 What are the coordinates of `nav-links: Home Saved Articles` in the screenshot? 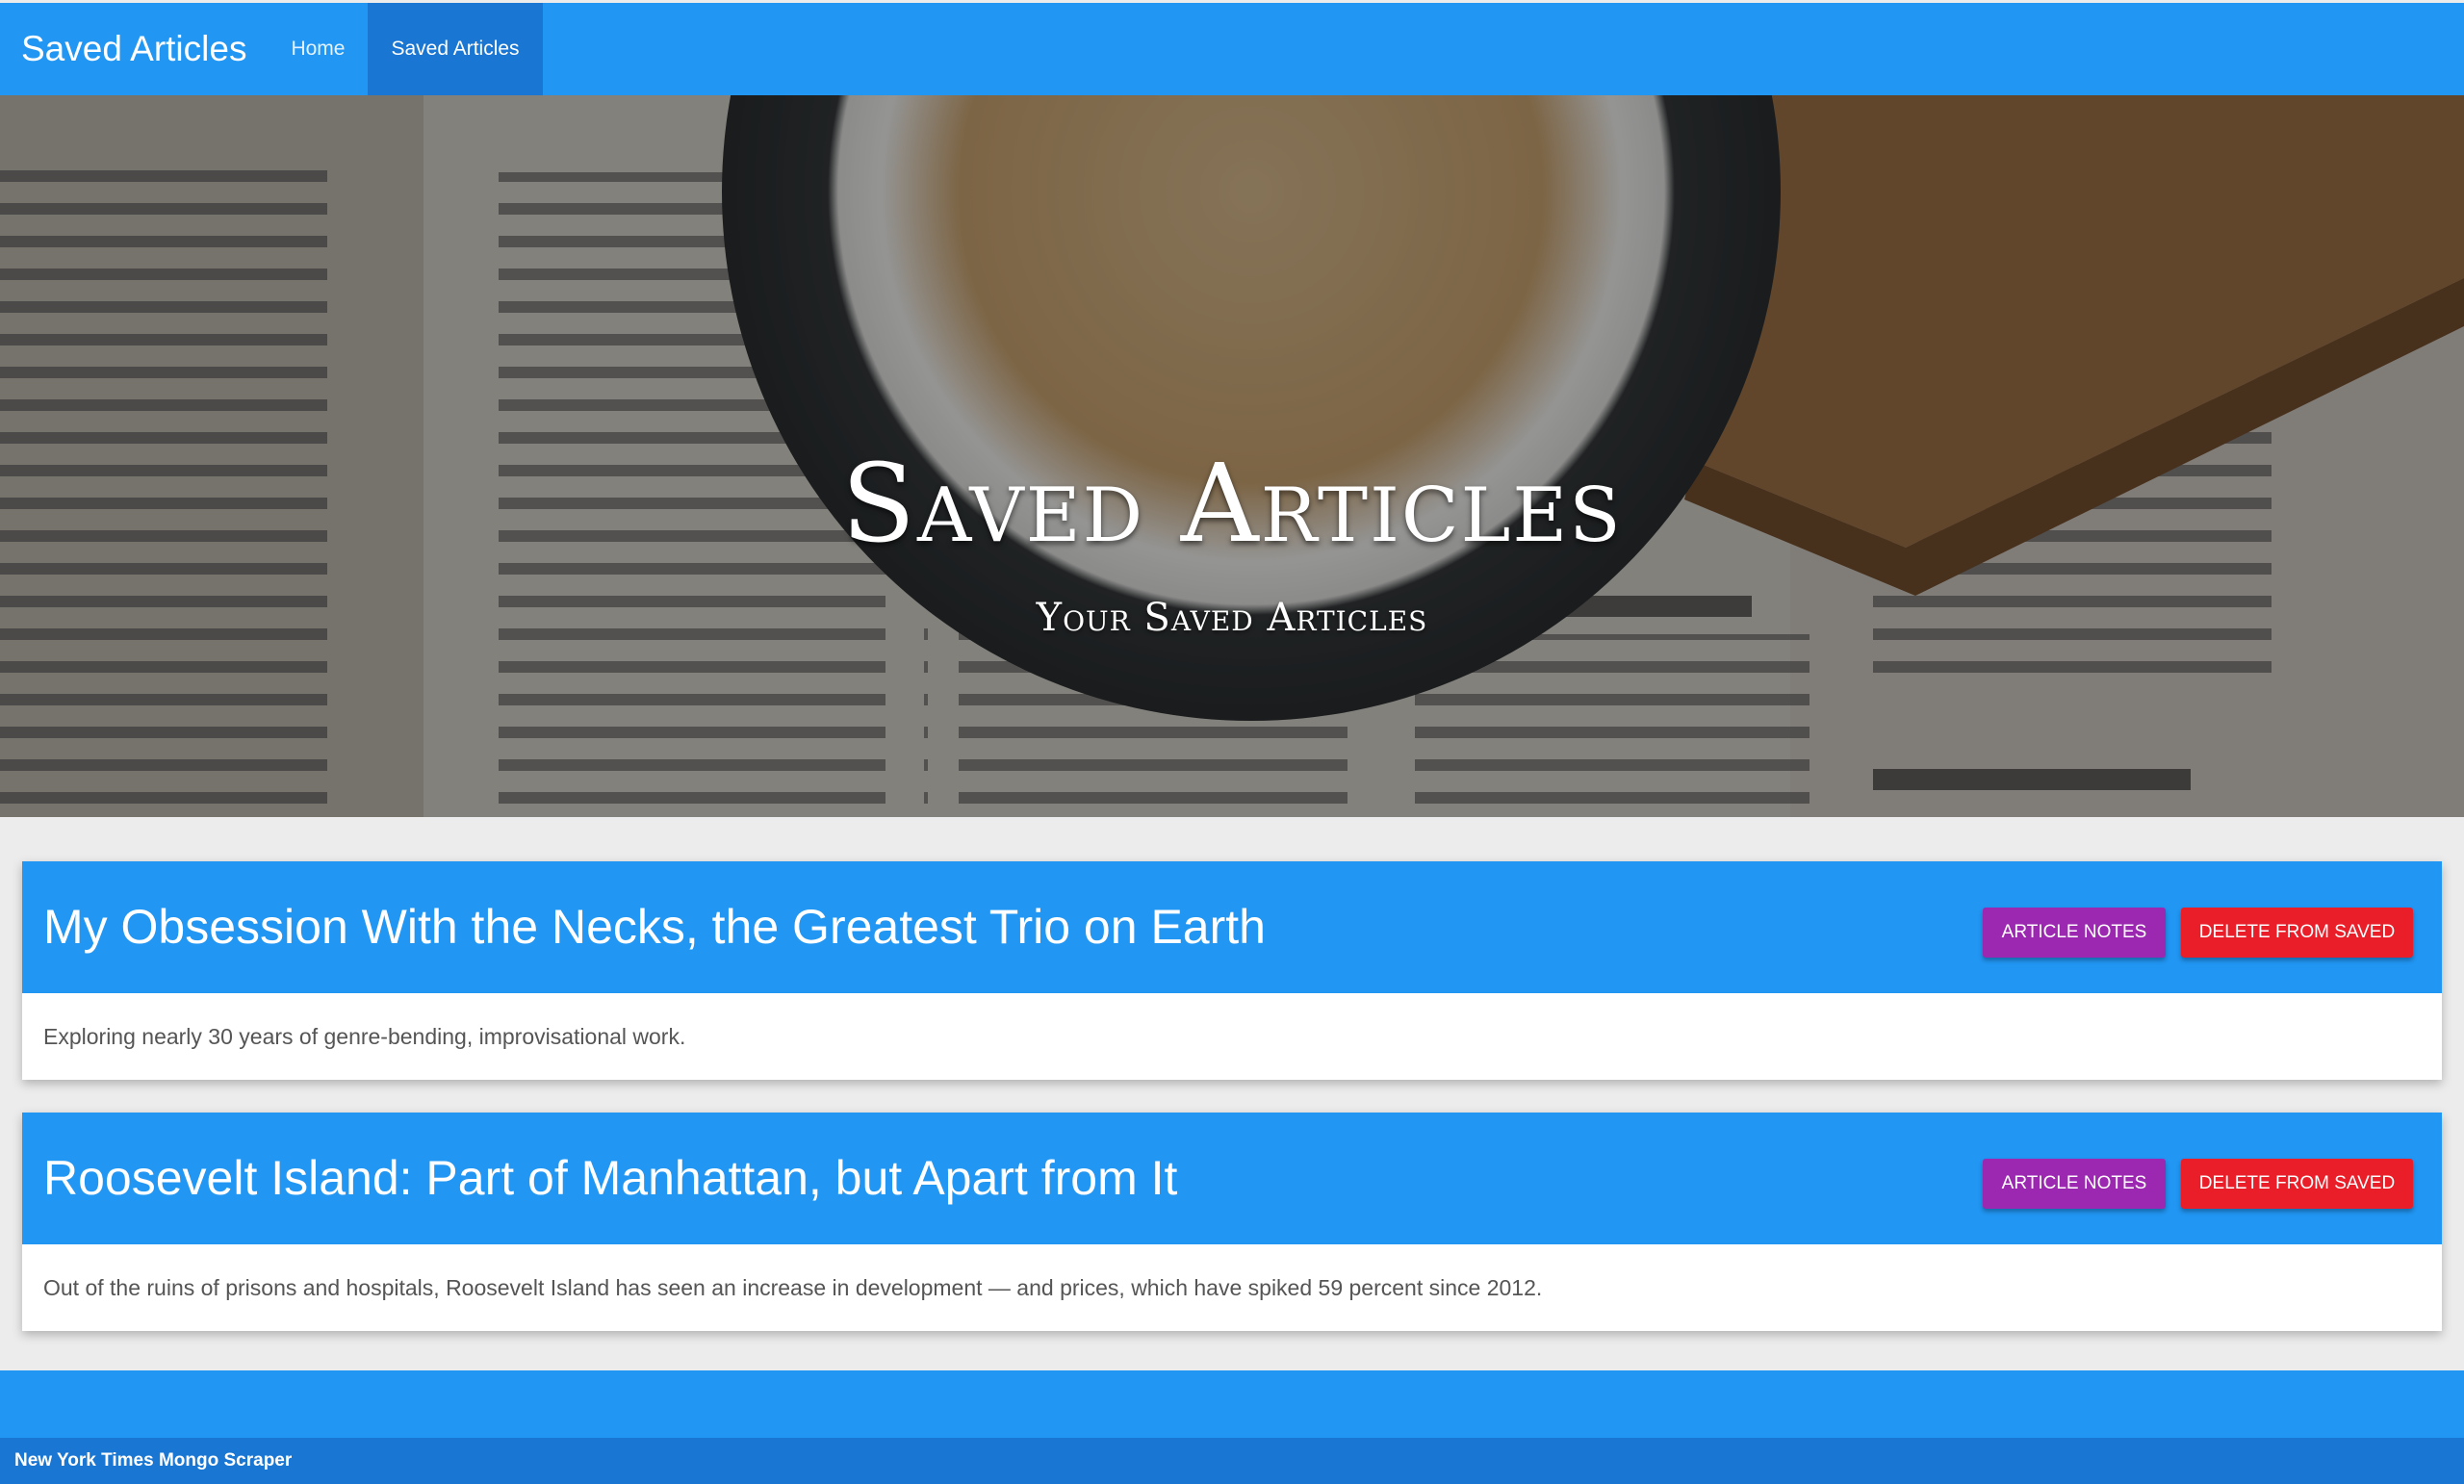 It's located at (405, 49).